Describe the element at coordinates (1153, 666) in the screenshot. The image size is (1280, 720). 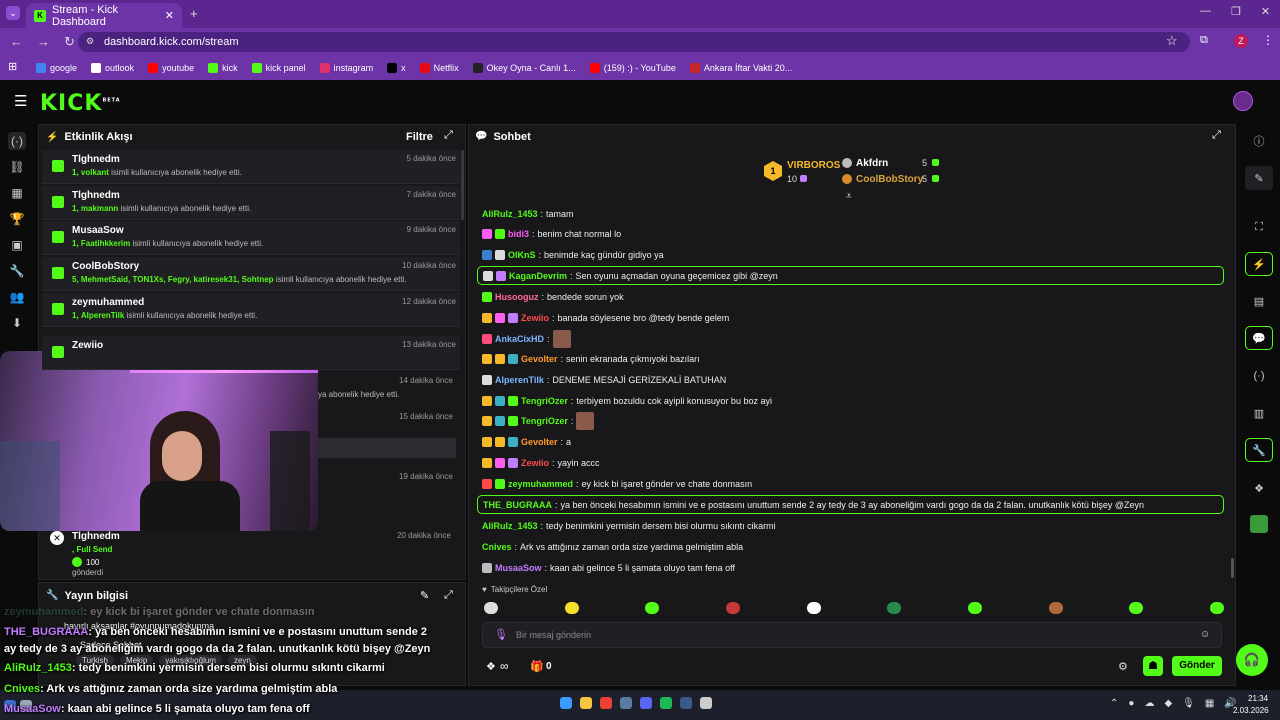
I see `kick-emote-icon: ☗` at that location.